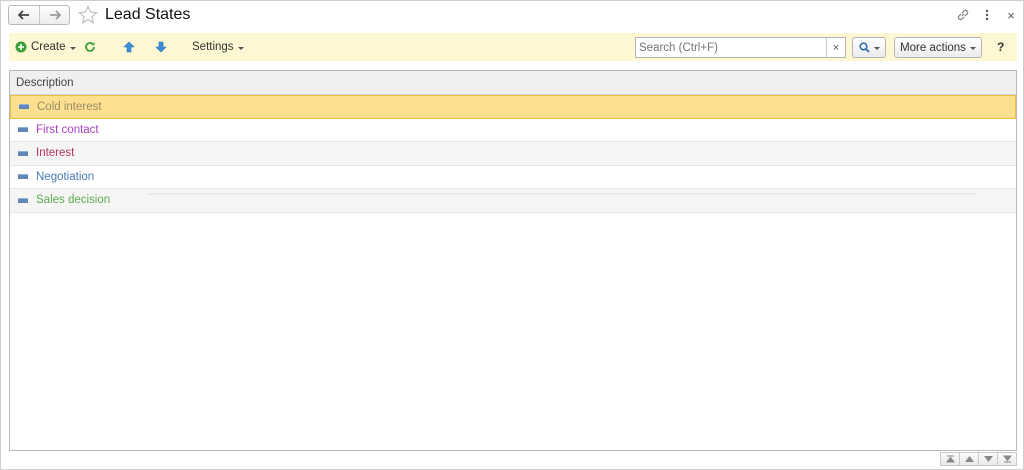 Image resolution: width=1024 pixels, height=470 pixels. Describe the element at coordinates (69, 106) in the screenshot. I see `row-description: Cold interest` at that location.